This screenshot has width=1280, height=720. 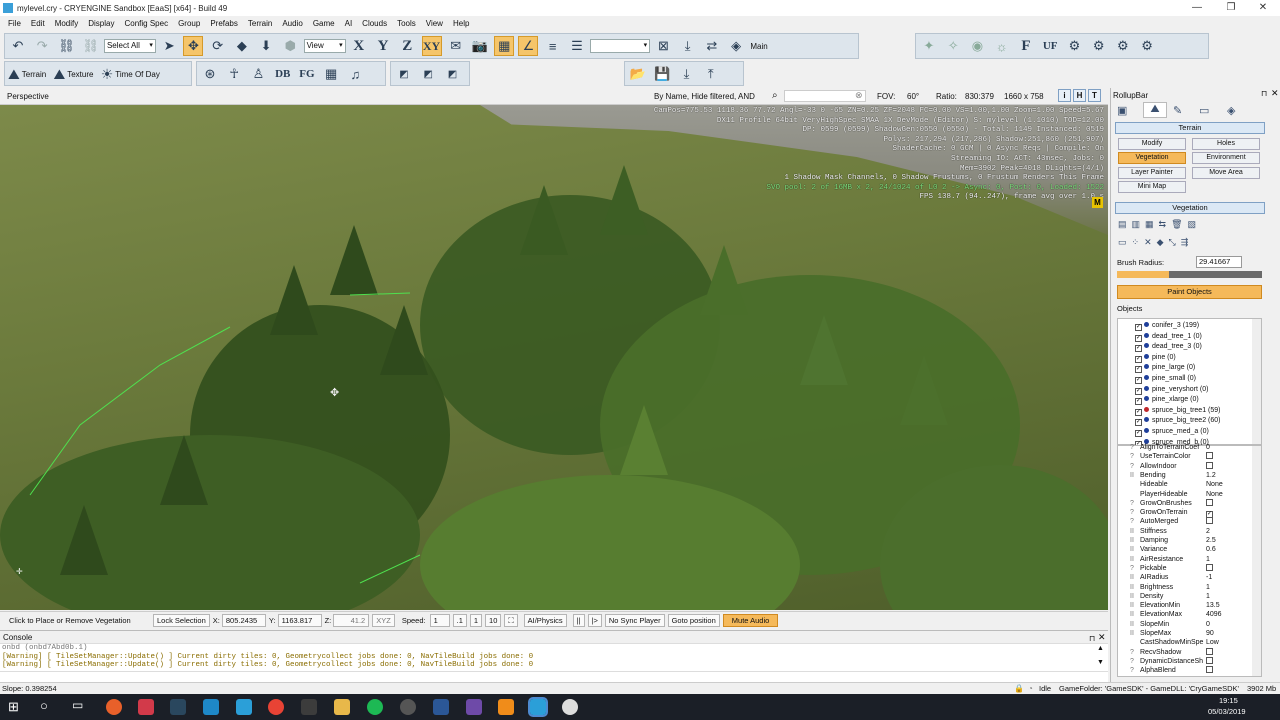 I want to click on paint-objects-button: Paint Objects, so click(x=1189, y=292).